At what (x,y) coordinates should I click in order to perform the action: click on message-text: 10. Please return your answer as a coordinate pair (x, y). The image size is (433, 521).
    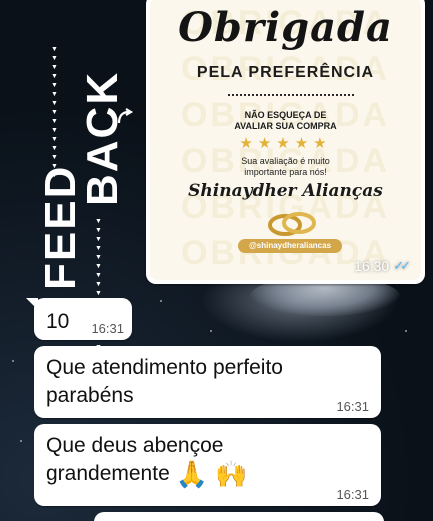
    Looking at the image, I should click on (58, 321).